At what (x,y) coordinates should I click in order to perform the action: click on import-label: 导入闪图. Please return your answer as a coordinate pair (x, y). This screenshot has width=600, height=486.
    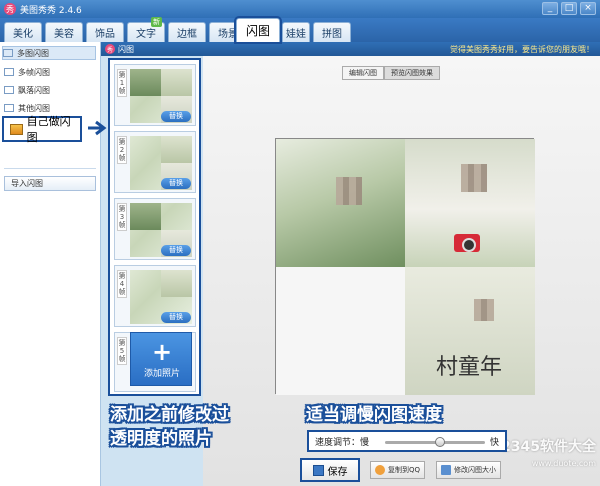
    Looking at the image, I should click on (27, 183).